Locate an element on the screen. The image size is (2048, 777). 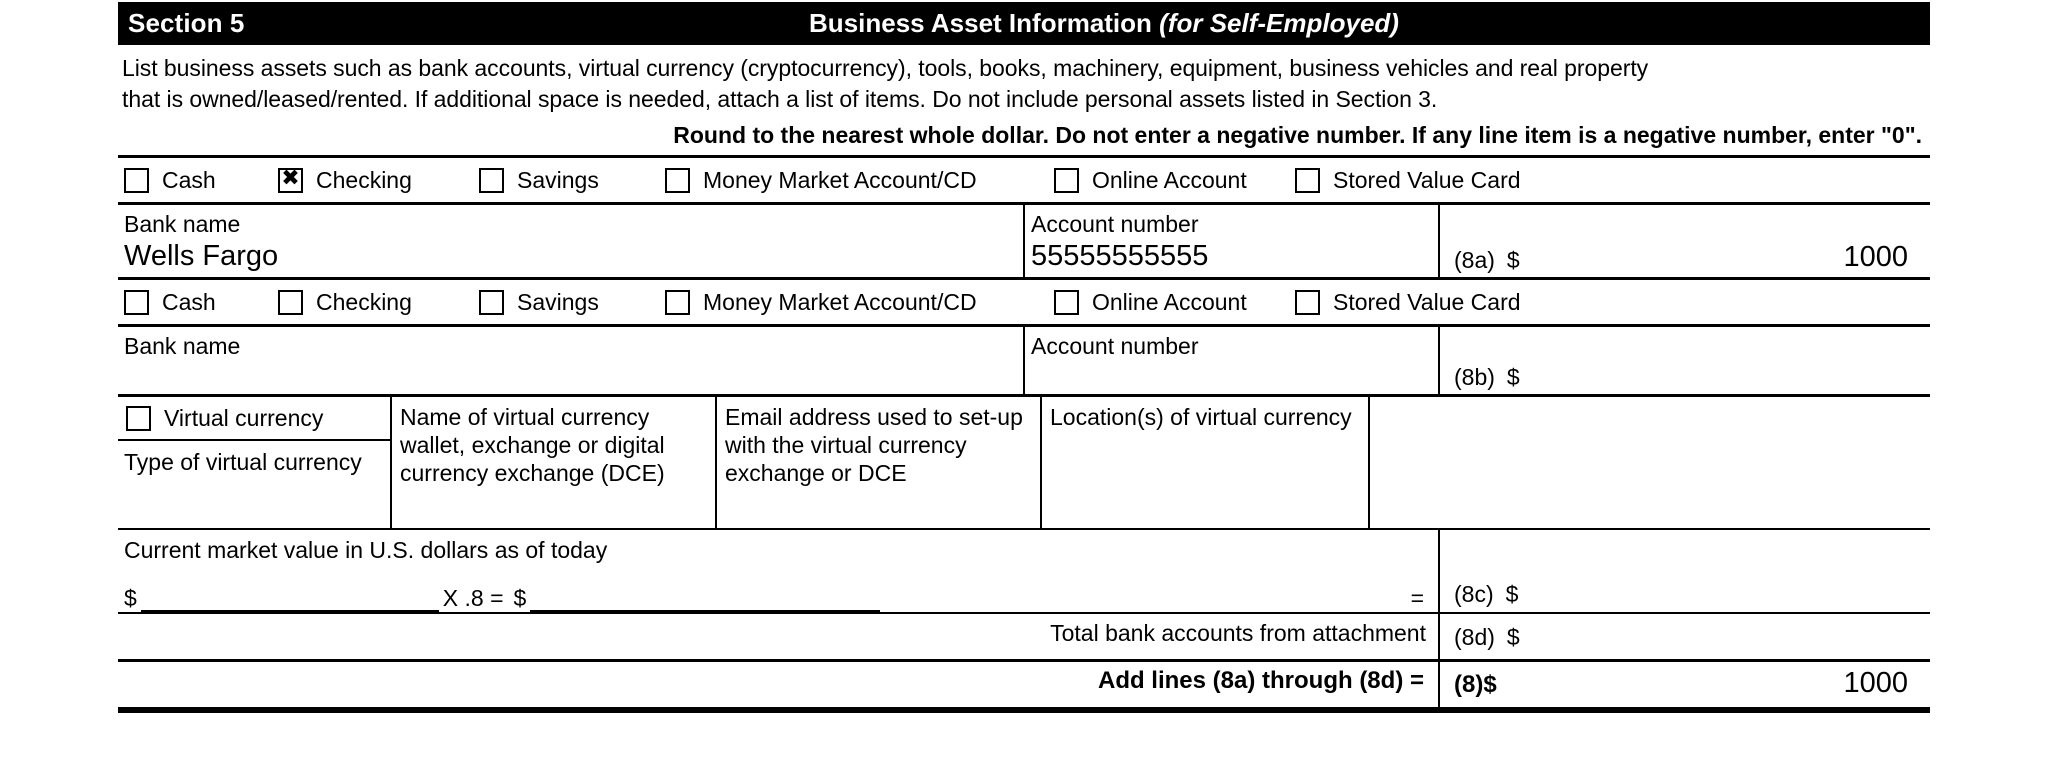
checkbox-checking-8a: ✖ Checking is located at coordinates (375, 180).